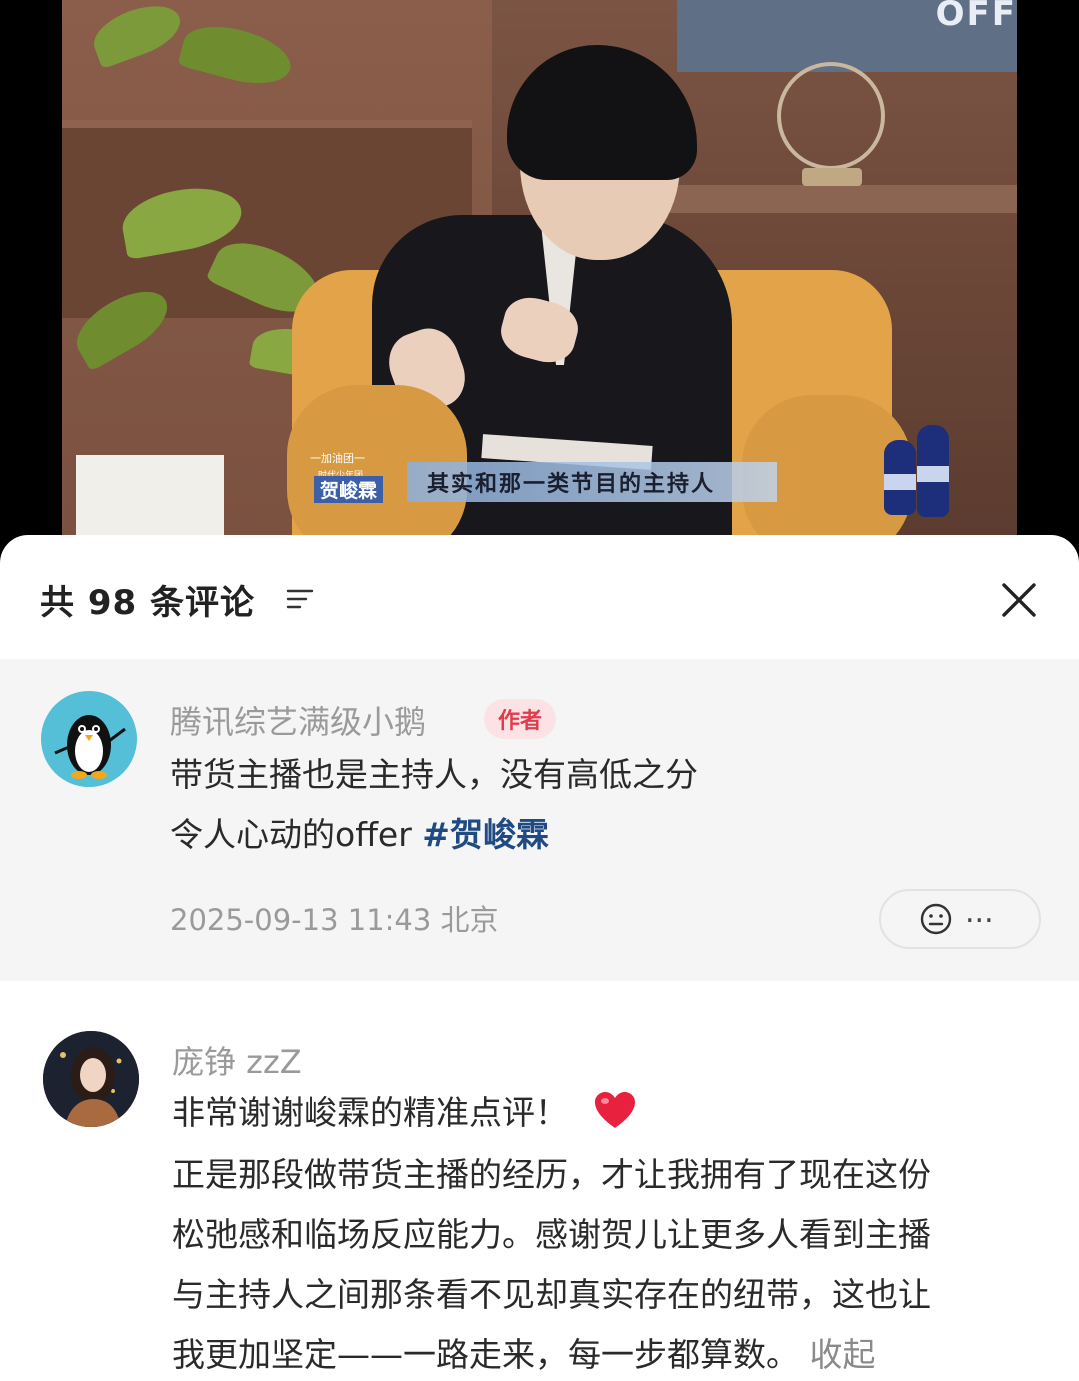  What do you see at coordinates (571, 484) in the screenshot?
I see `subtitle-text: 其实和那一类节目的主持人` at bounding box center [571, 484].